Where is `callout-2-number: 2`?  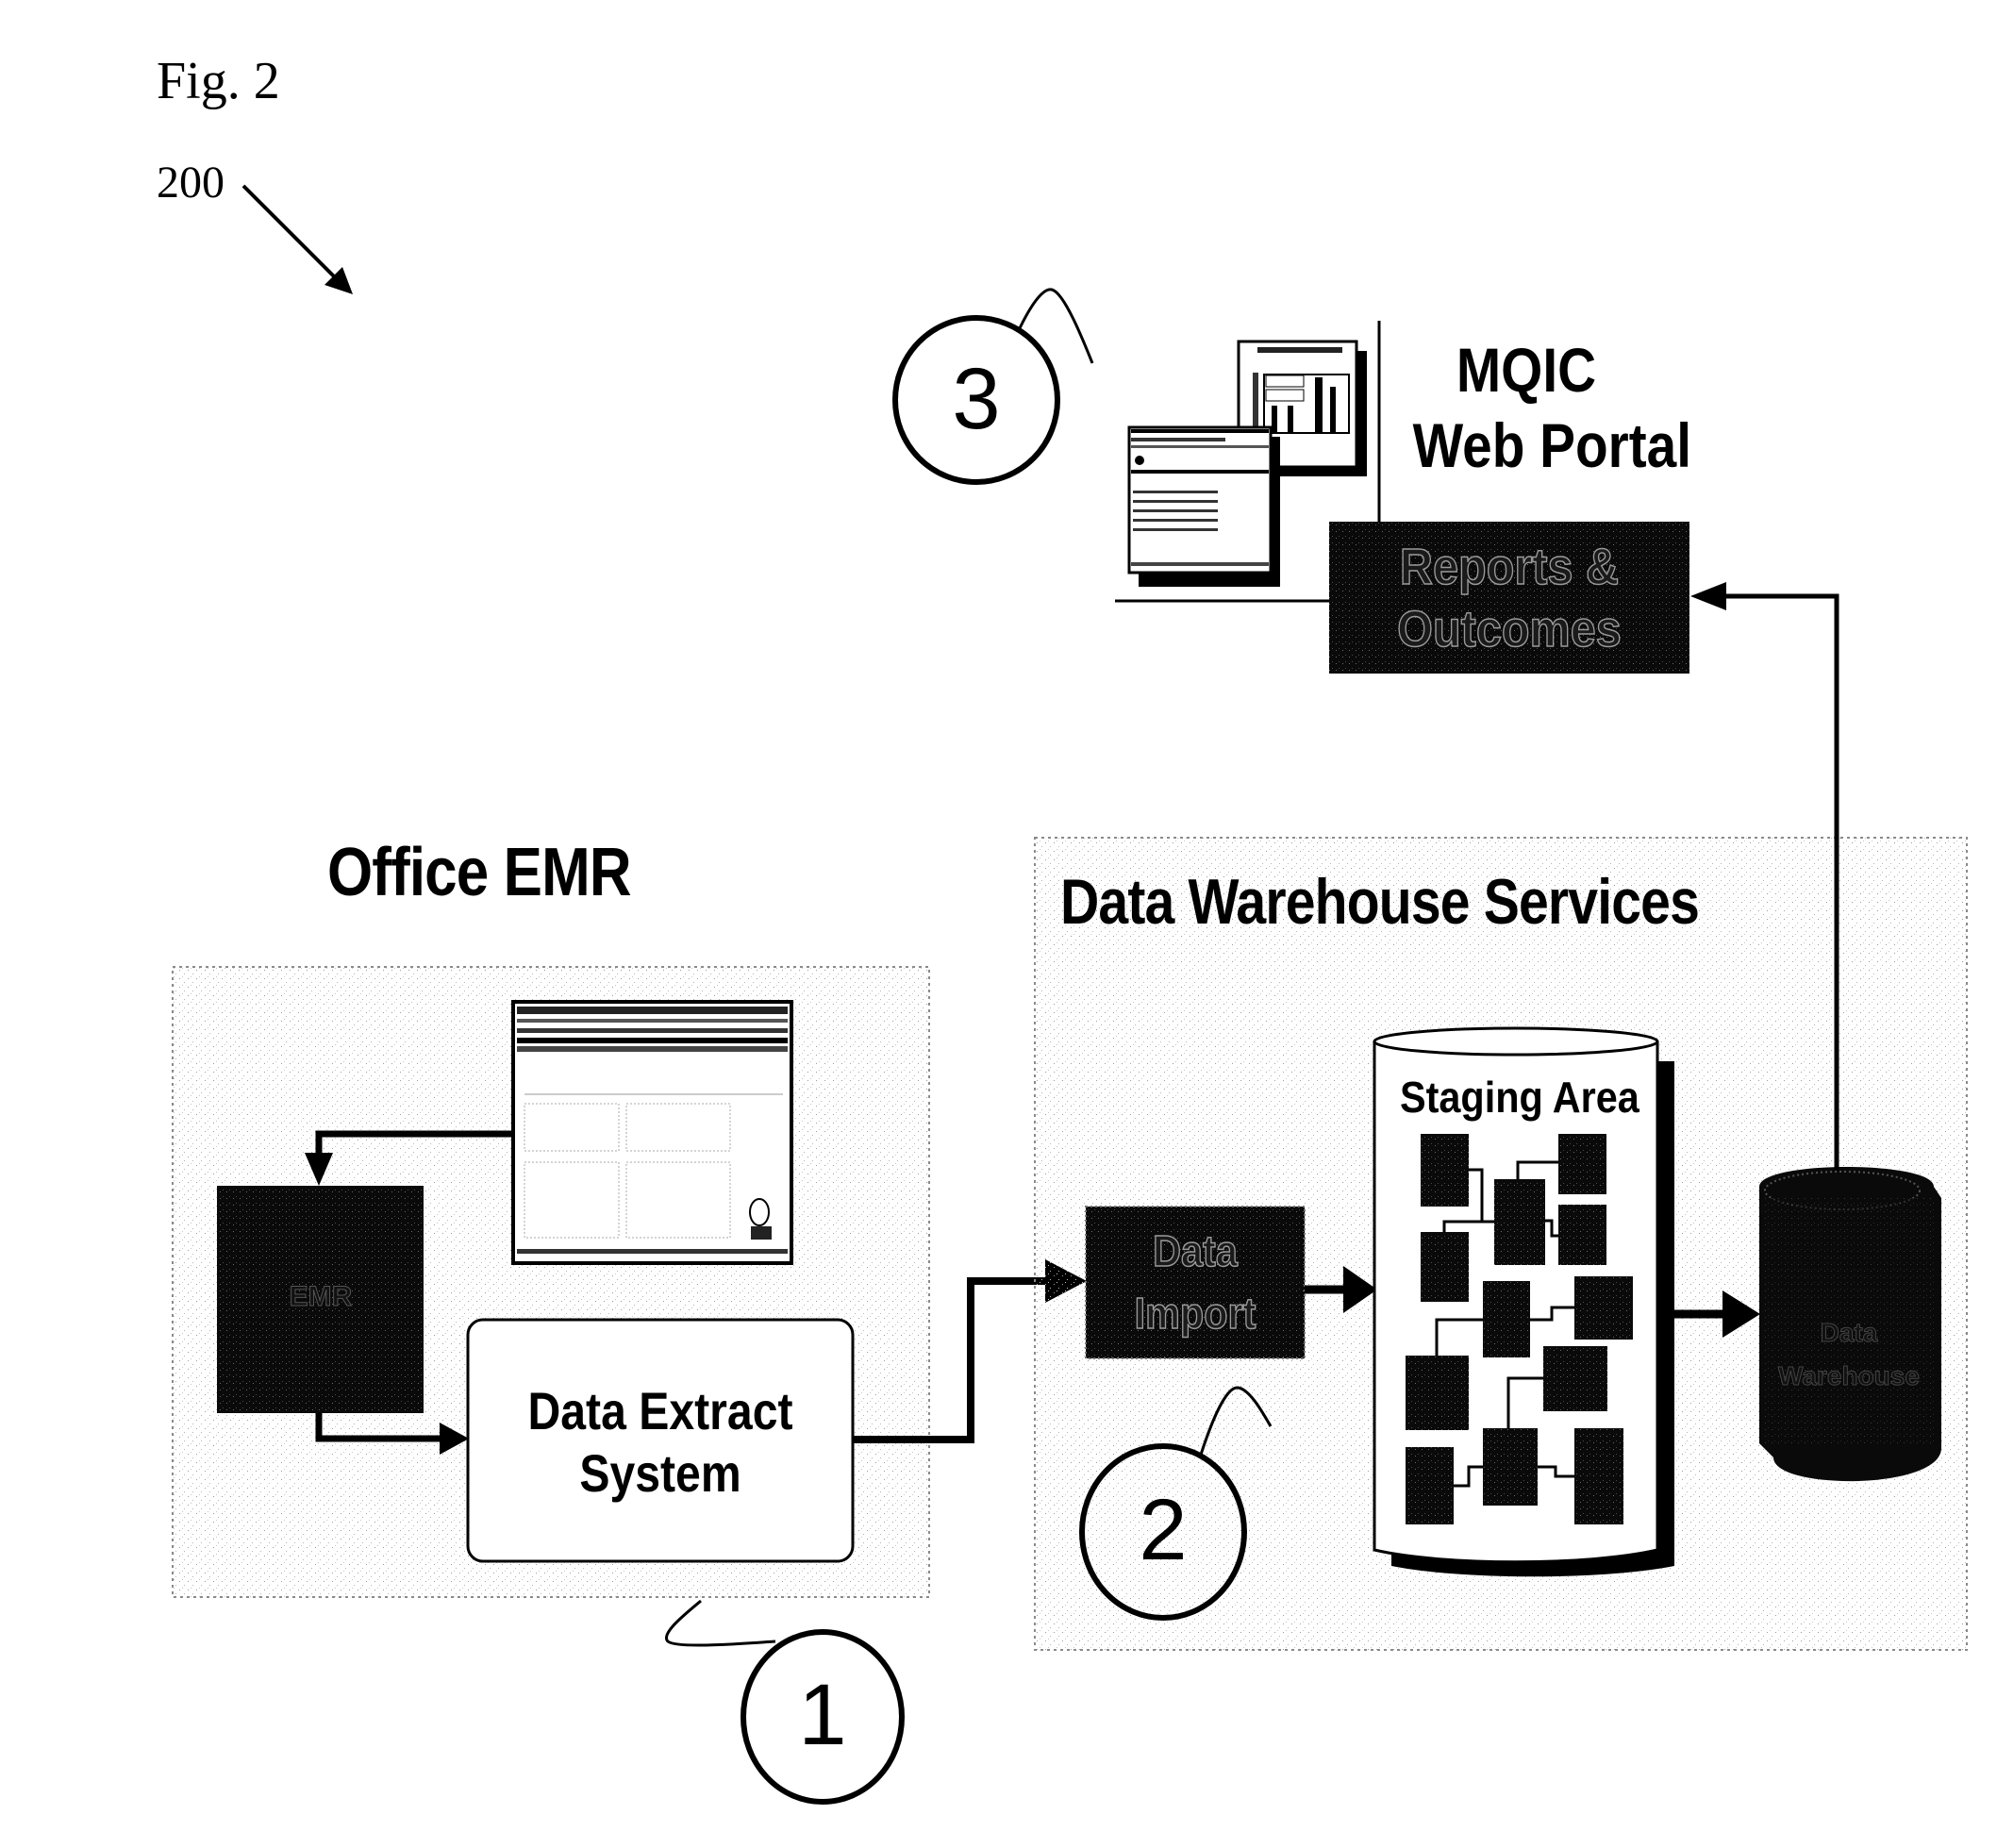
callout-2-number: 2 is located at coordinates (1163, 1530).